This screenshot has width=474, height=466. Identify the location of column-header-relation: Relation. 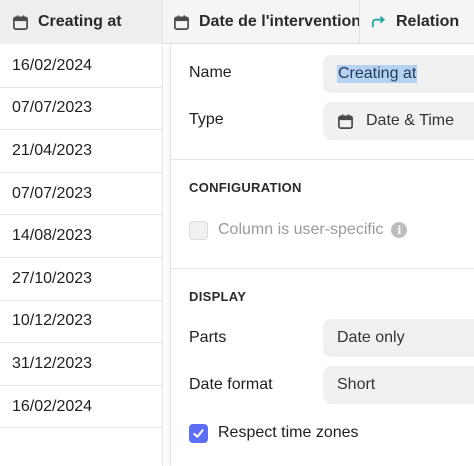
(417, 22).